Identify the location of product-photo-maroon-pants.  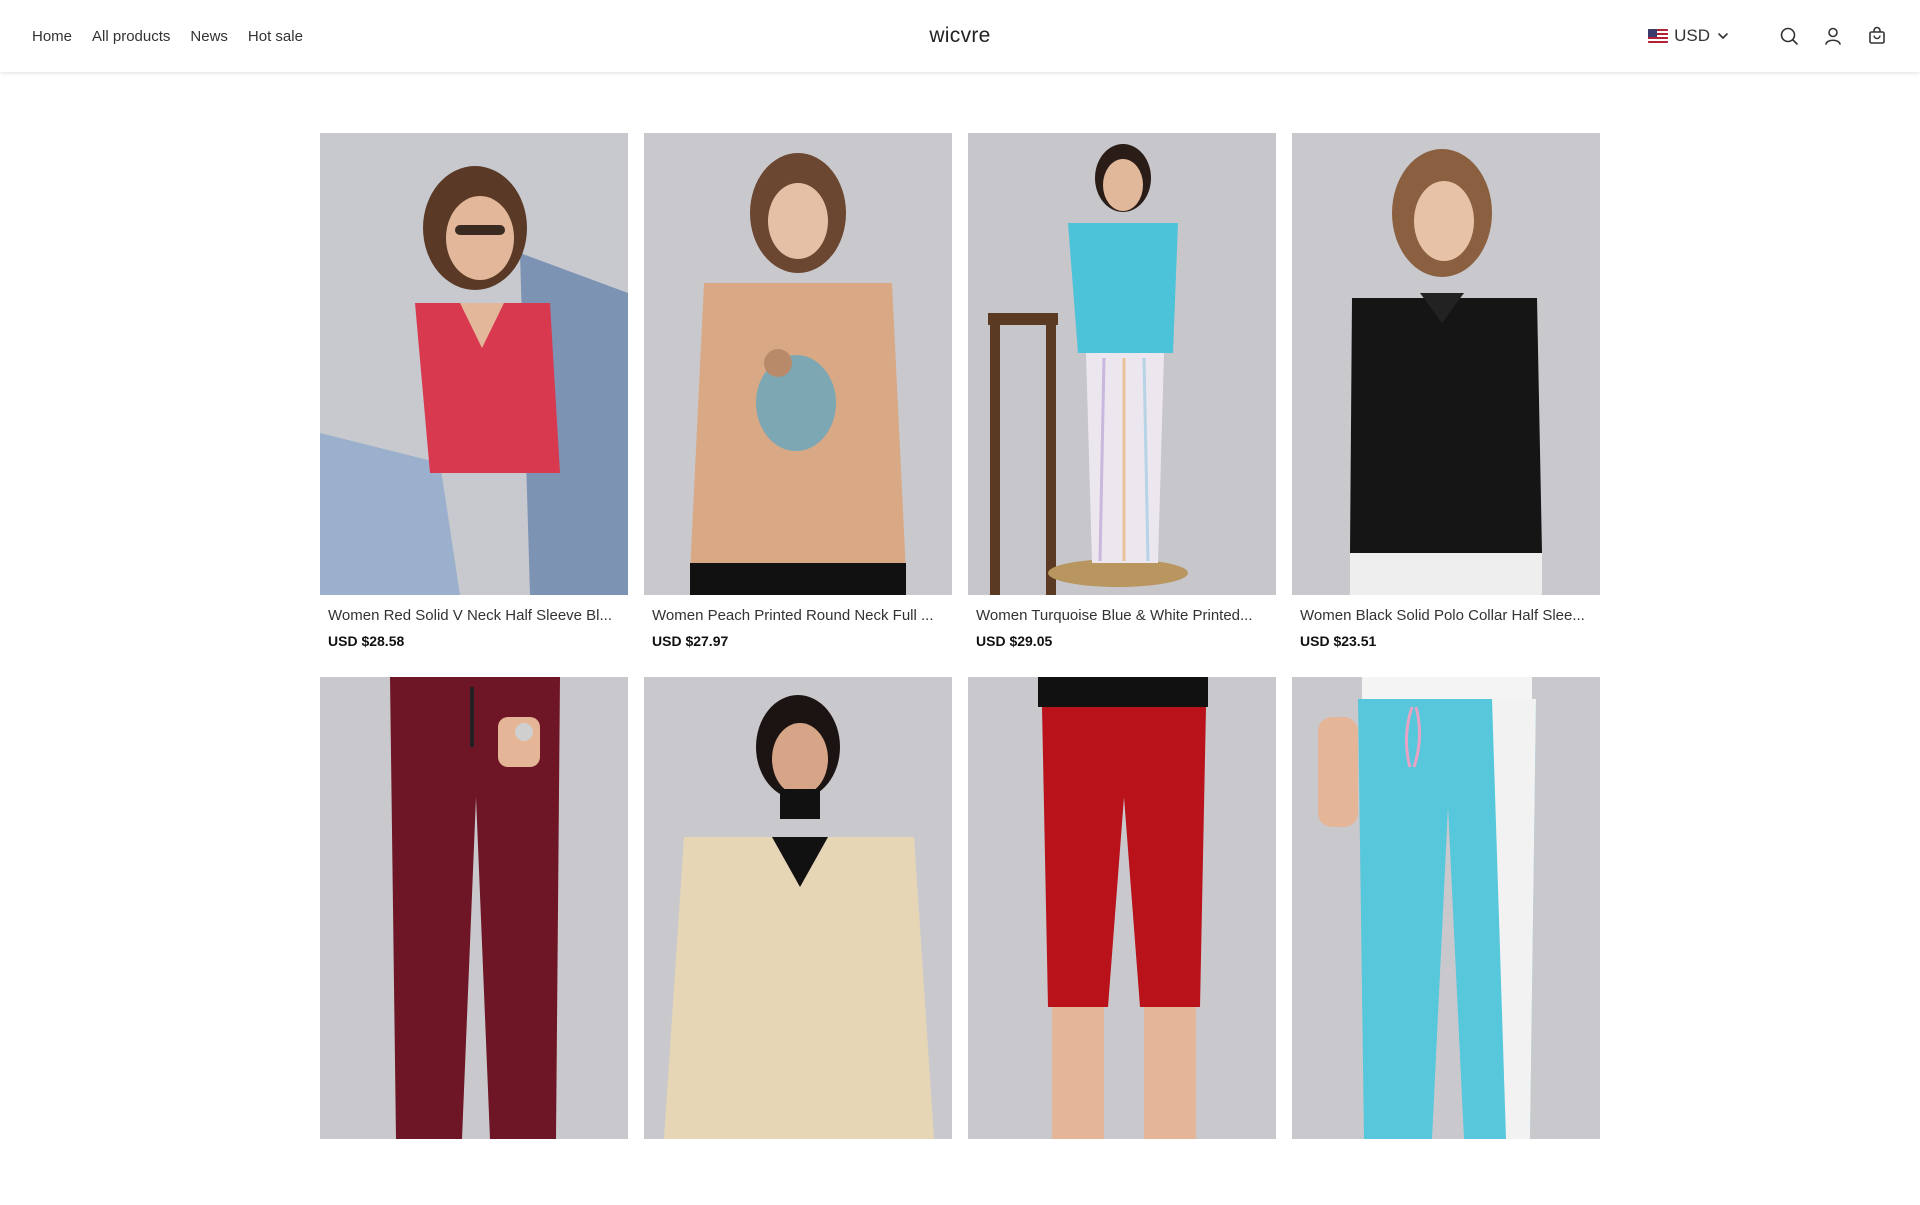
(474, 908).